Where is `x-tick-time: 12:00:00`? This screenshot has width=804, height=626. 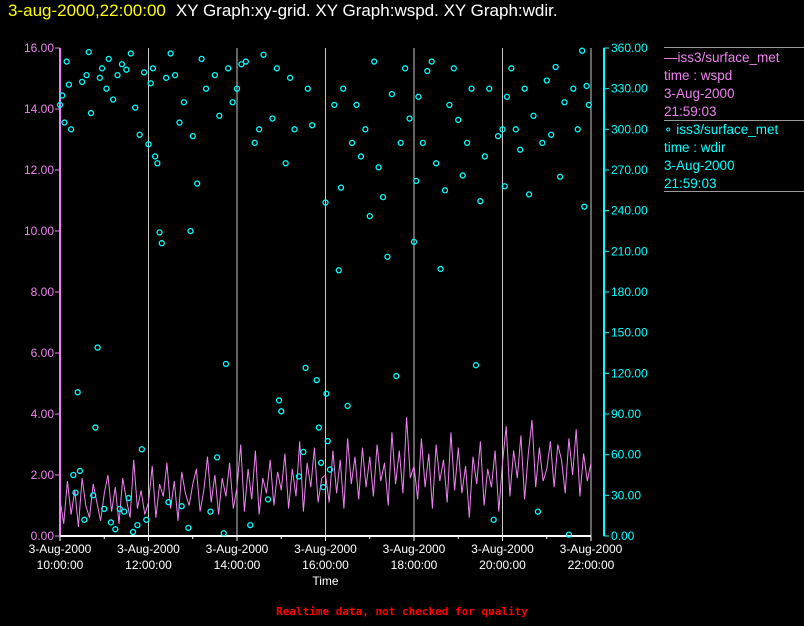 x-tick-time: 12:00:00 is located at coordinates (148, 565).